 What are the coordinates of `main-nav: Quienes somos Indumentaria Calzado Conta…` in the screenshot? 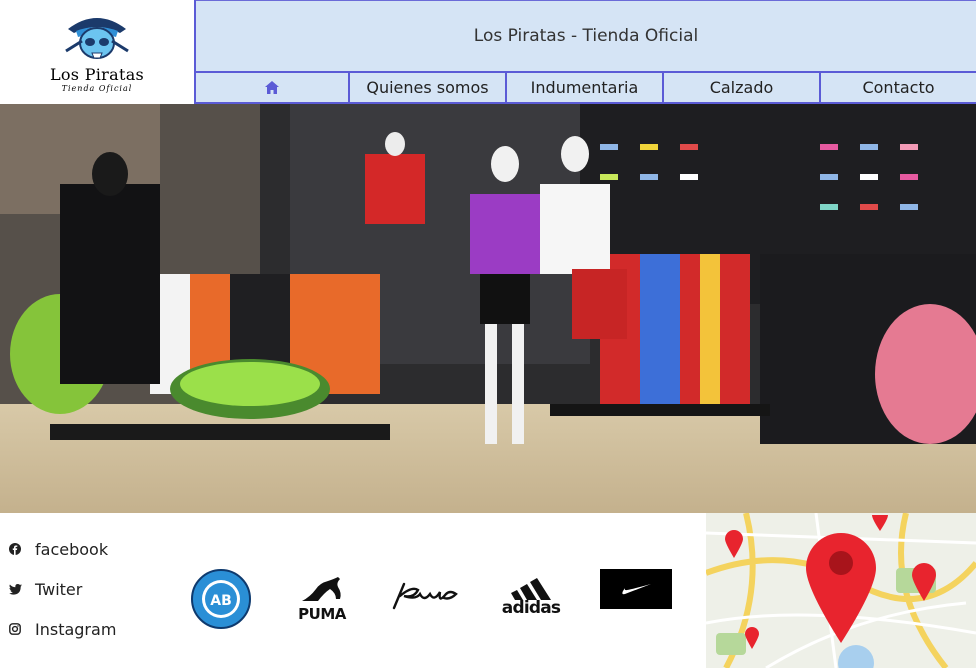 It's located at (586, 87).